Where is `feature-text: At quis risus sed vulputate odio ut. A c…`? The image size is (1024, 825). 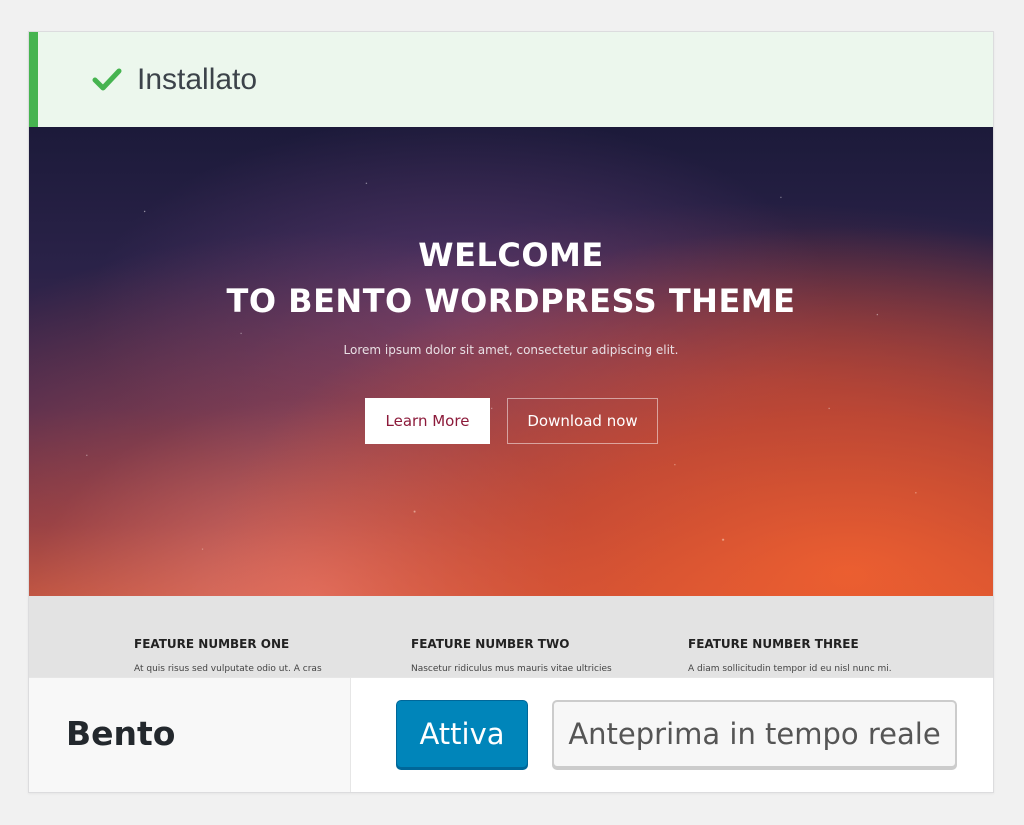 feature-text: At quis risus sed vulputate odio ut. A c… is located at coordinates (228, 669).